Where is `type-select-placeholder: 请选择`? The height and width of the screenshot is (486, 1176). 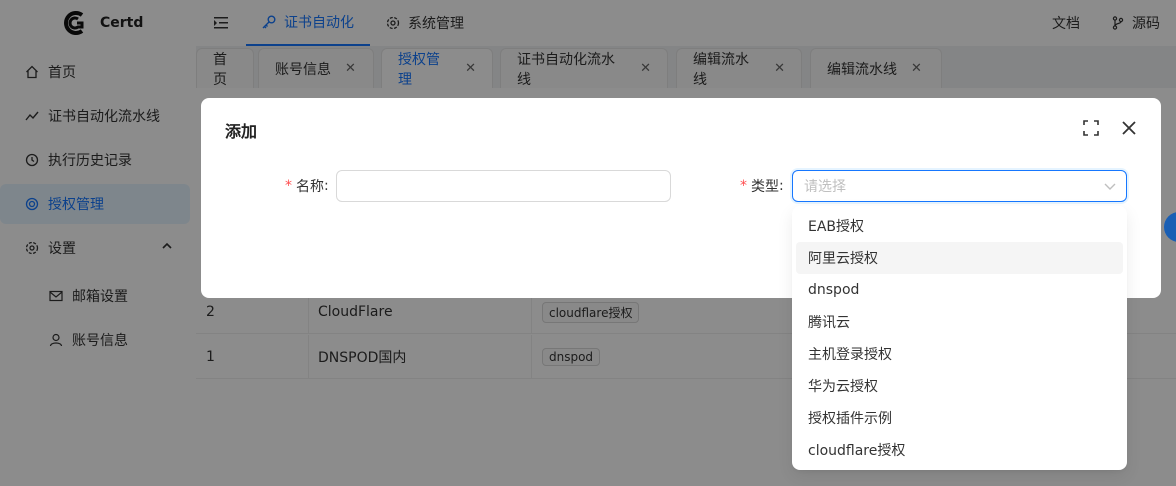
type-select-placeholder: 请选择 is located at coordinates (825, 187).